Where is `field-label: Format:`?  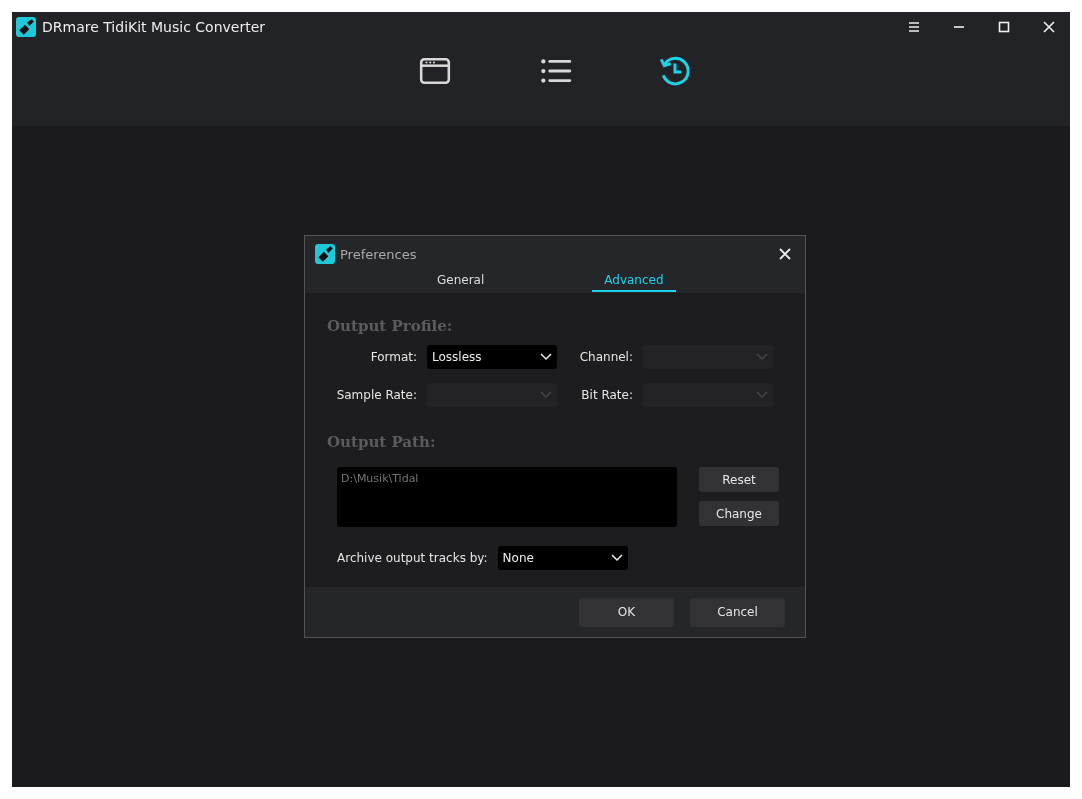 field-label: Format: is located at coordinates (393, 357).